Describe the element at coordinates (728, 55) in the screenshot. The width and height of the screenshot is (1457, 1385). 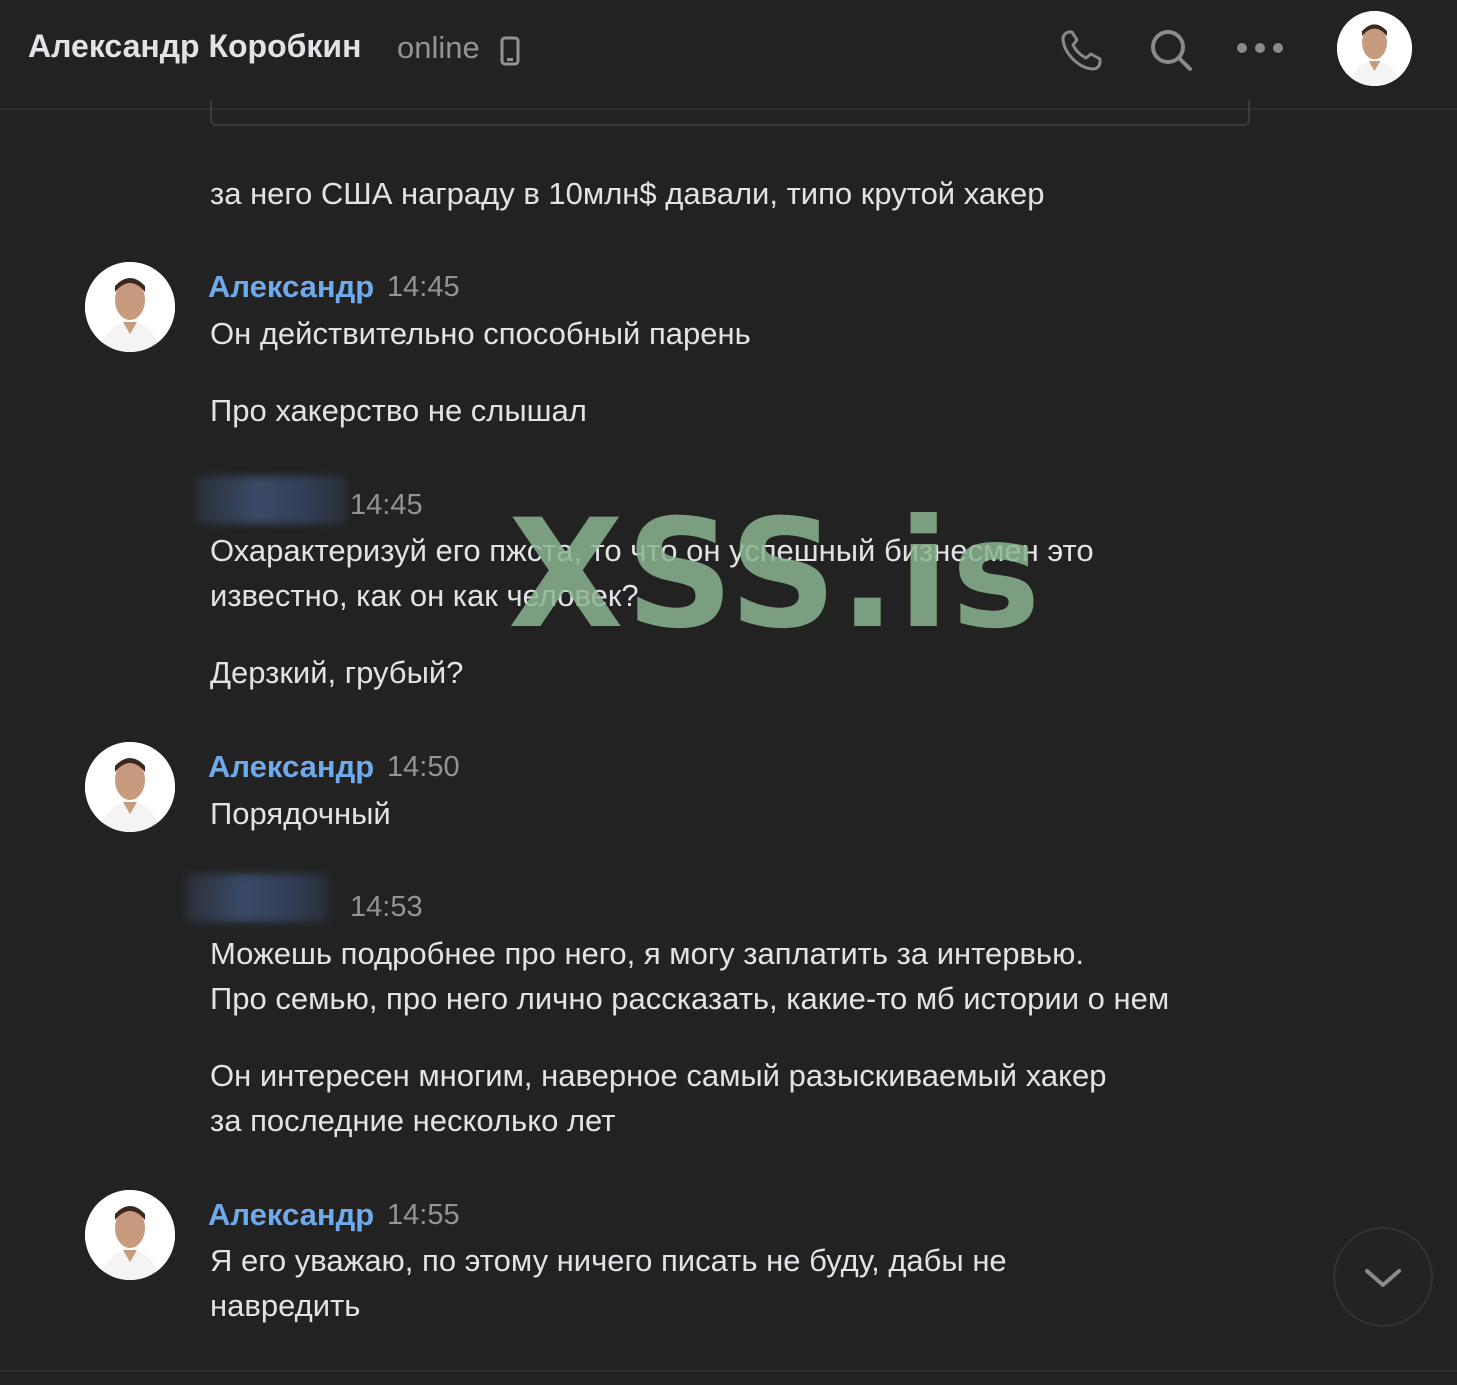
I see `chat-header: Александр Коробкин online` at that location.